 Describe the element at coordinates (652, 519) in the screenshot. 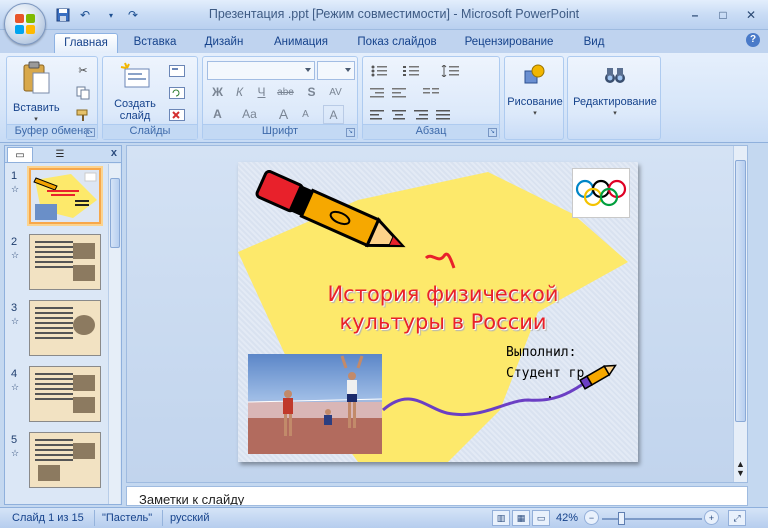

I see `zoom-slider` at that location.